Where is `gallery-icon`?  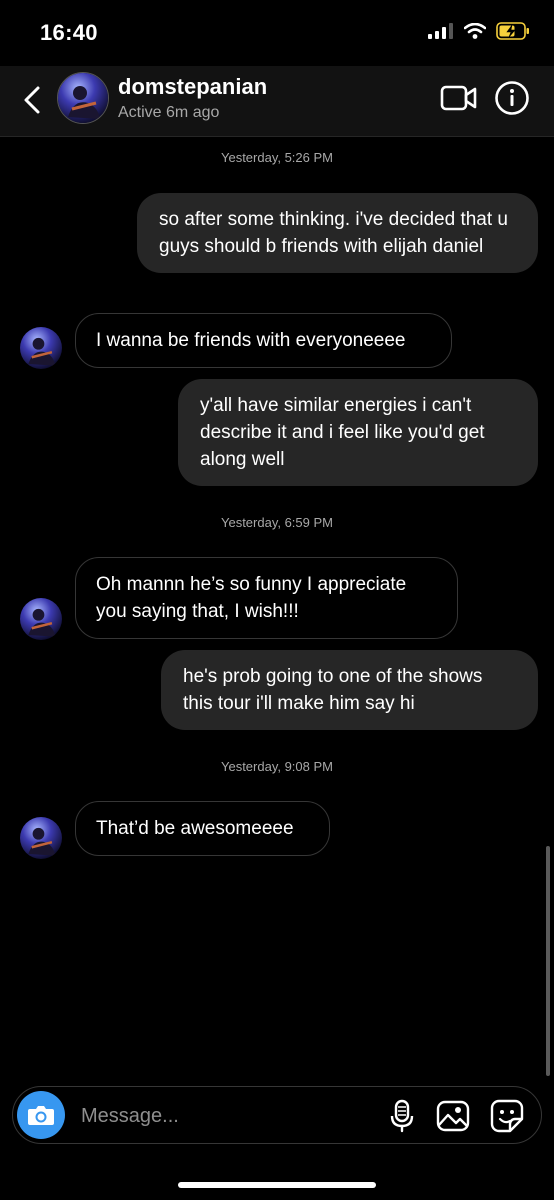 gallery-icon is located at coordinates (453, 1116).